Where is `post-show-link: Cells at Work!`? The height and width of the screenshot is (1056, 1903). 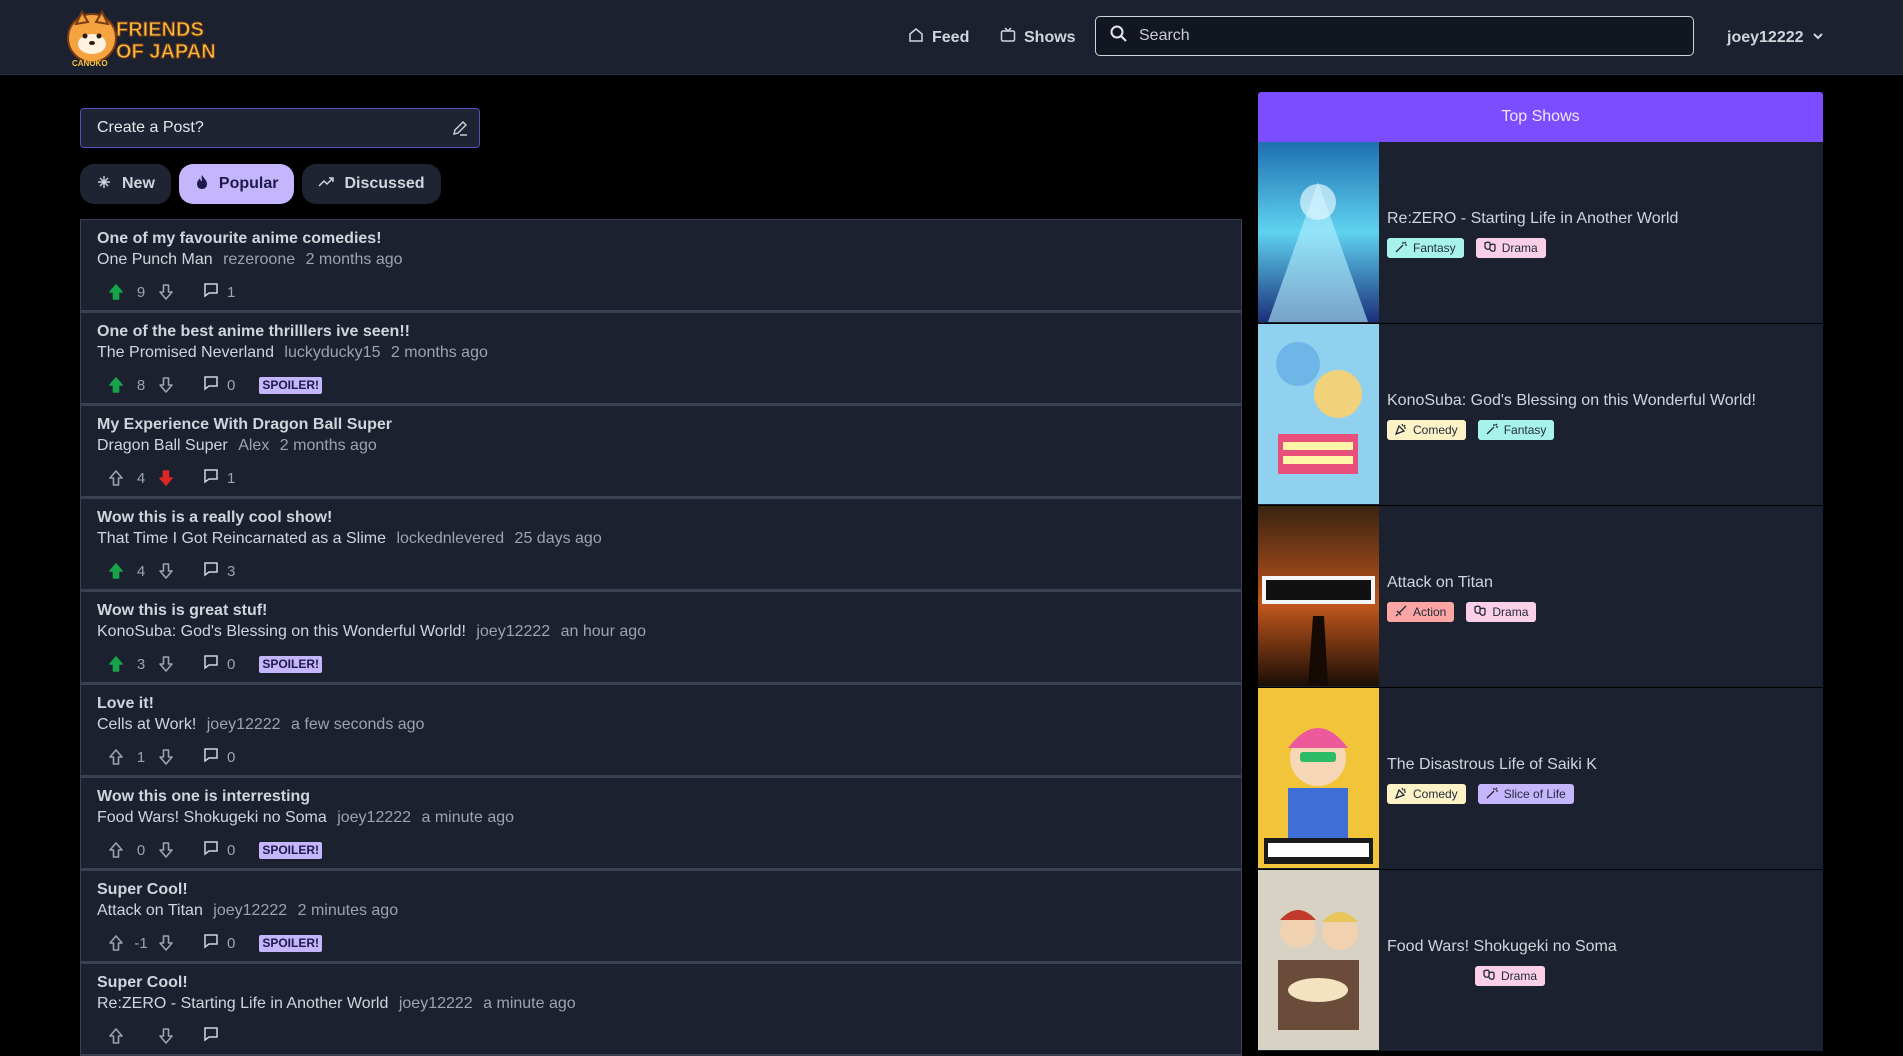 post-show-link: Cells at Work! is located at coordinates (146, 724).